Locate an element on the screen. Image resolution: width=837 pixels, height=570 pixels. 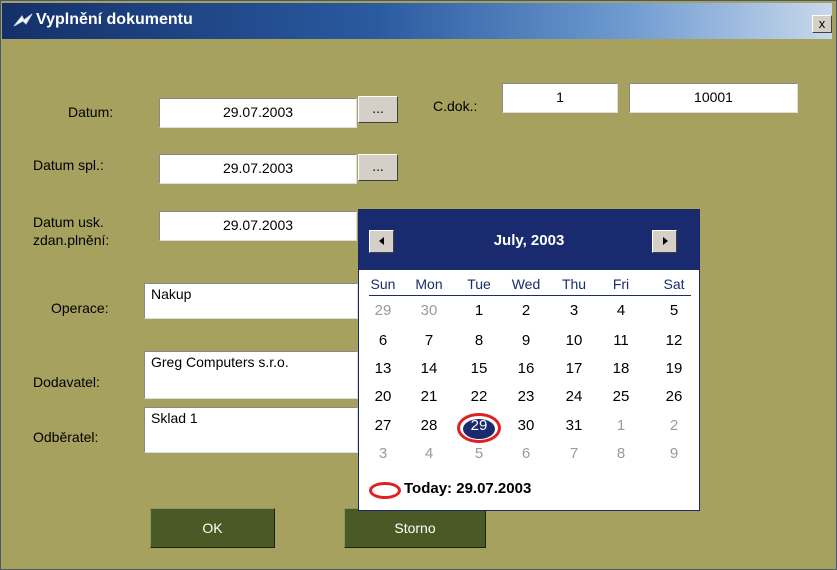
weekday-header-mon: Mon is located at coordinates (429, 284).